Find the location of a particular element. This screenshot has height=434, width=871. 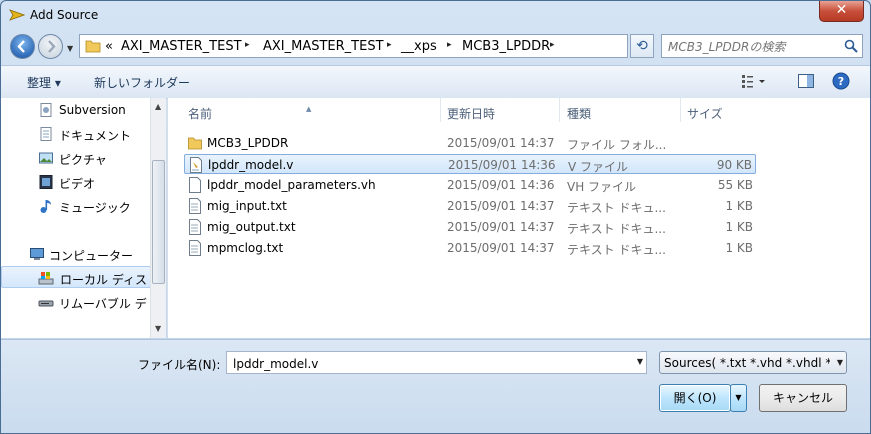

organize-menu-button: 整理 ▾ is located at coordinates (44, 82).